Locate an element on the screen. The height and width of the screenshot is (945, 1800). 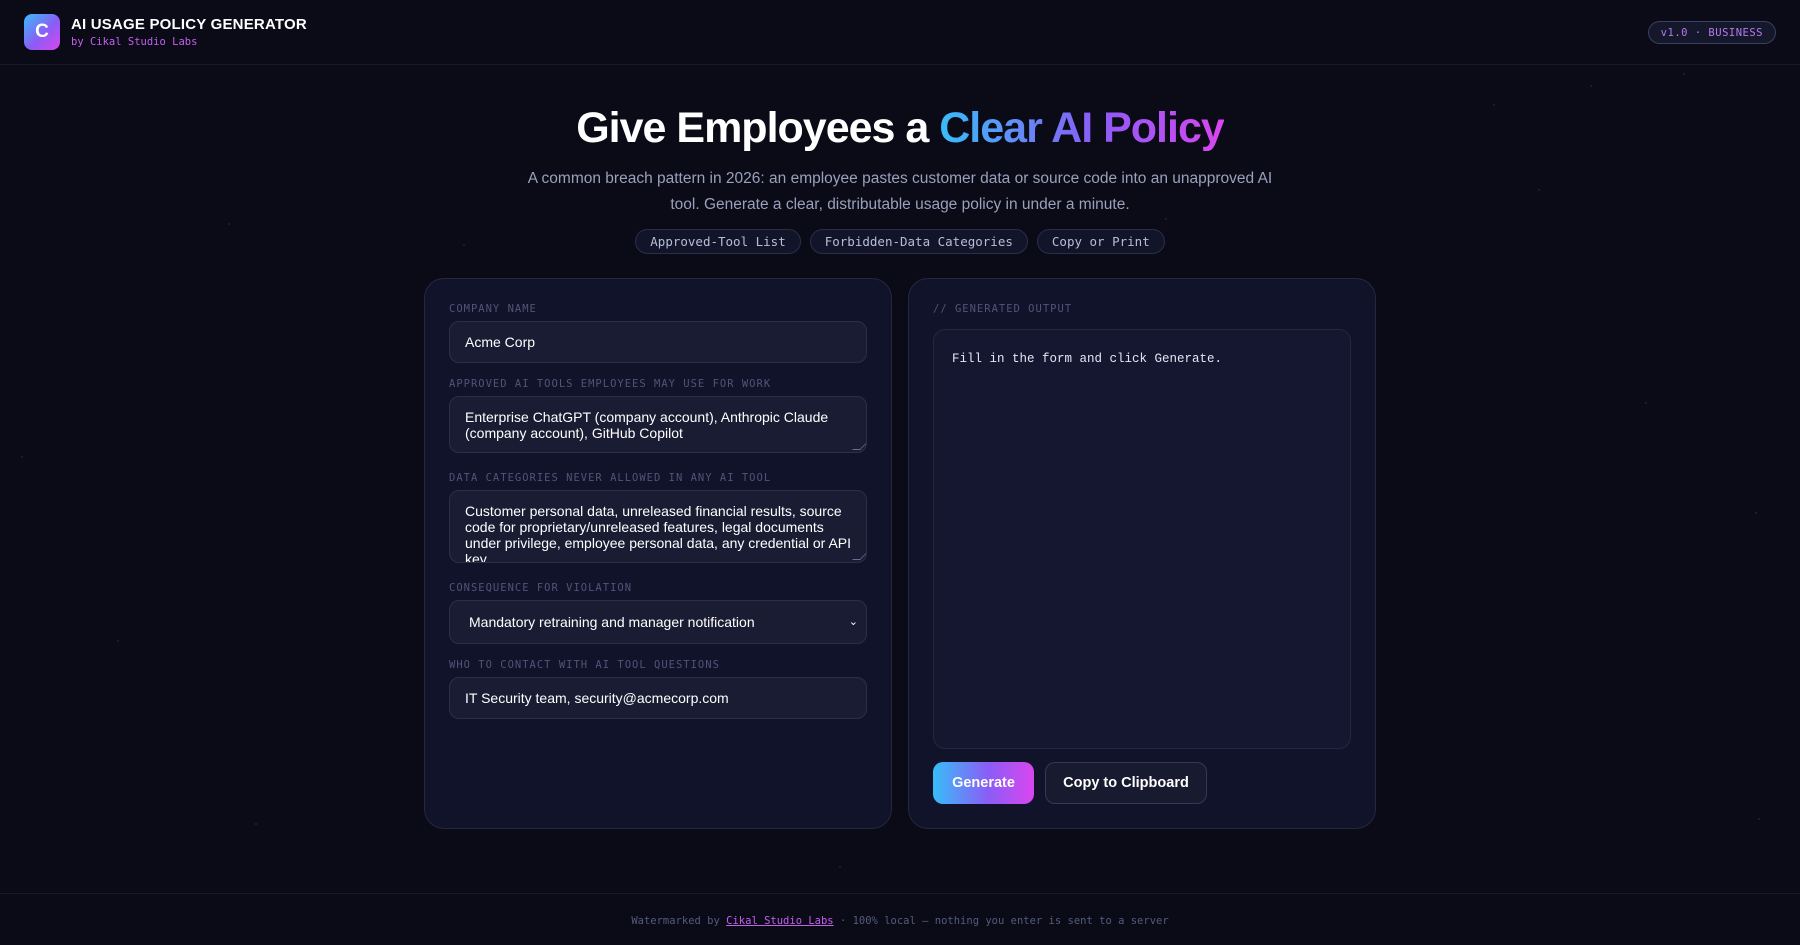
footer-prefix: Watermarked by is located at coordinates (679, 921).